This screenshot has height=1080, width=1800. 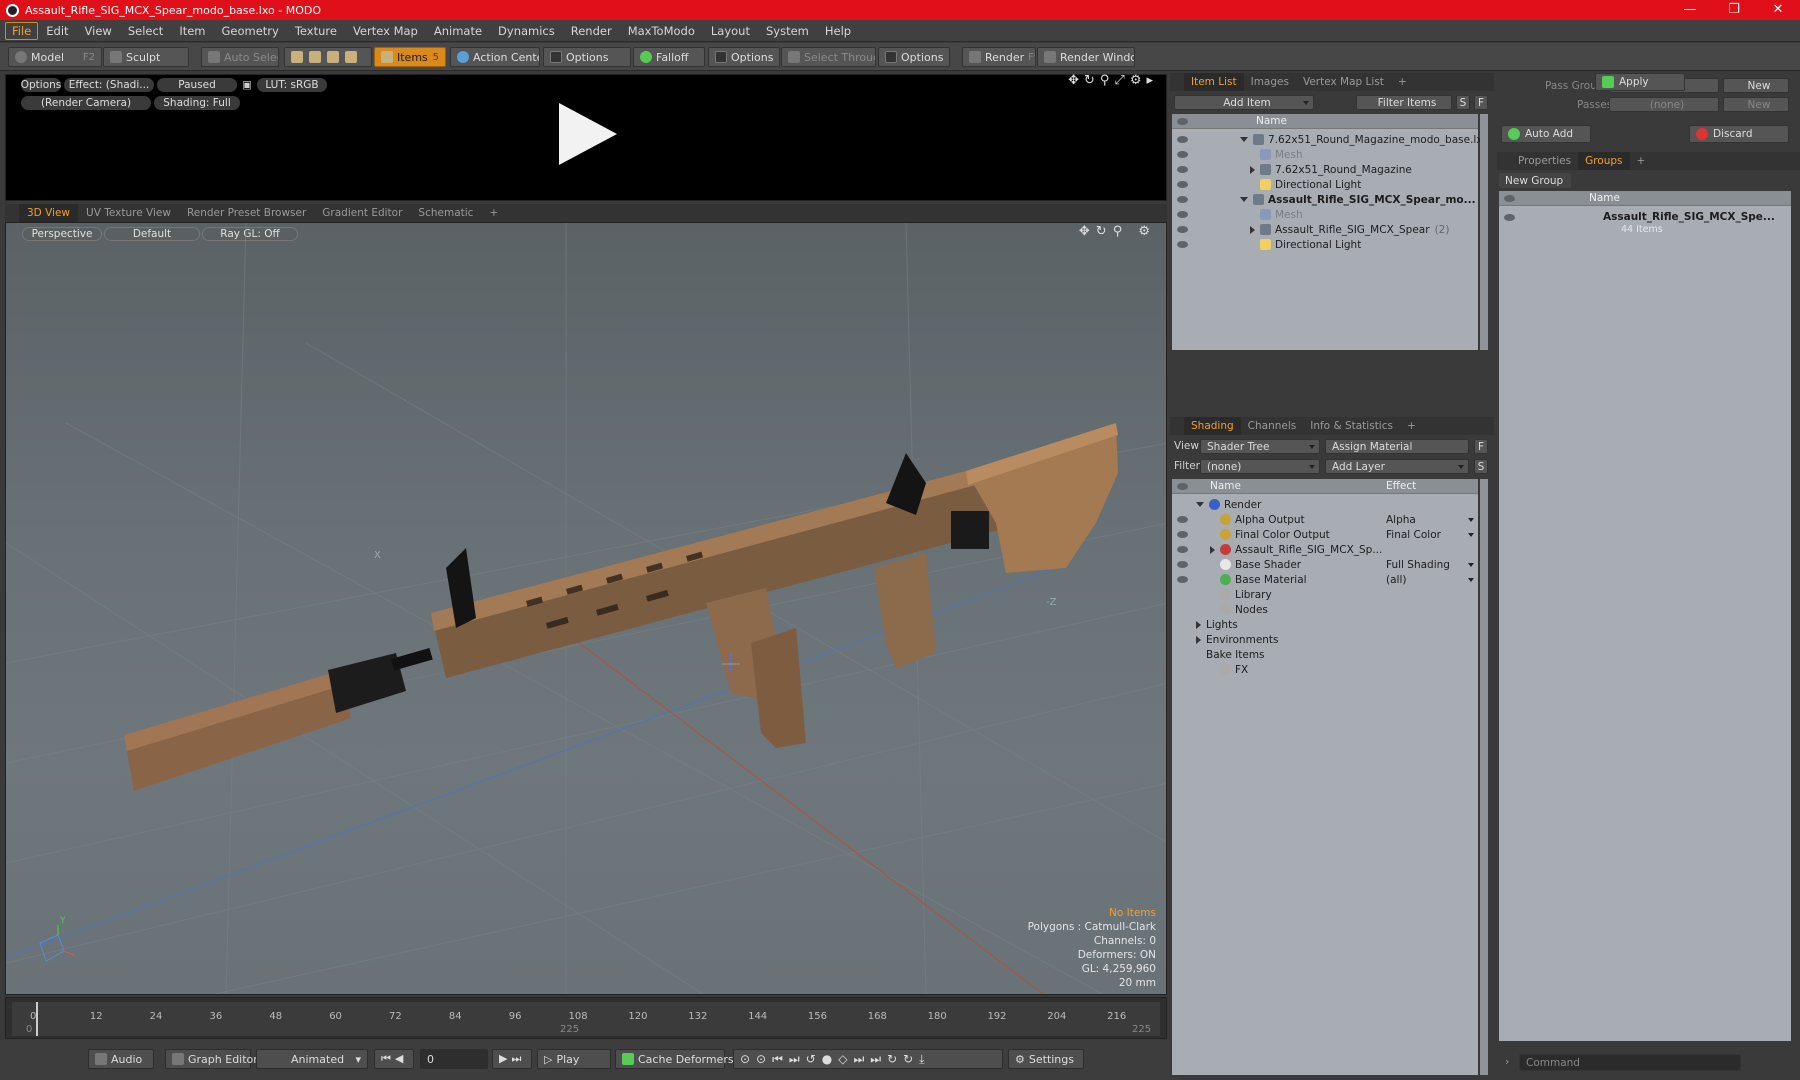 What do you see at coordinates (1397, 466) in the screenshot?
I see `add-layer-dropdown: Add Layer` at bounding box center [1397, 466].